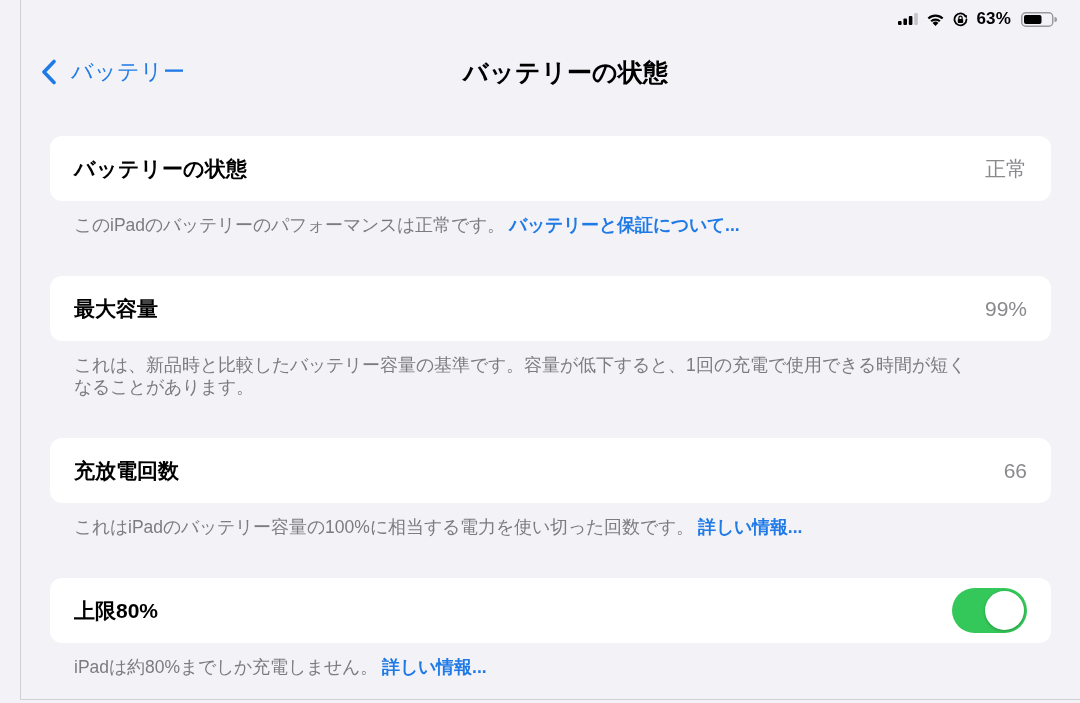  What do you see at coordinates (1006, 168) in the screenshot?
I see `row-value: 正常` at bounding box center [1006, 168].